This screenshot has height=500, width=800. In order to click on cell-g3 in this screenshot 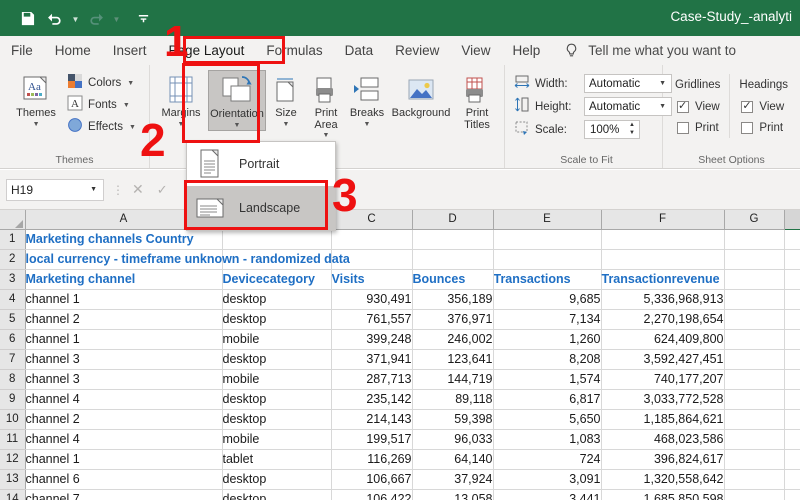, I will do `click(754, 279)`.